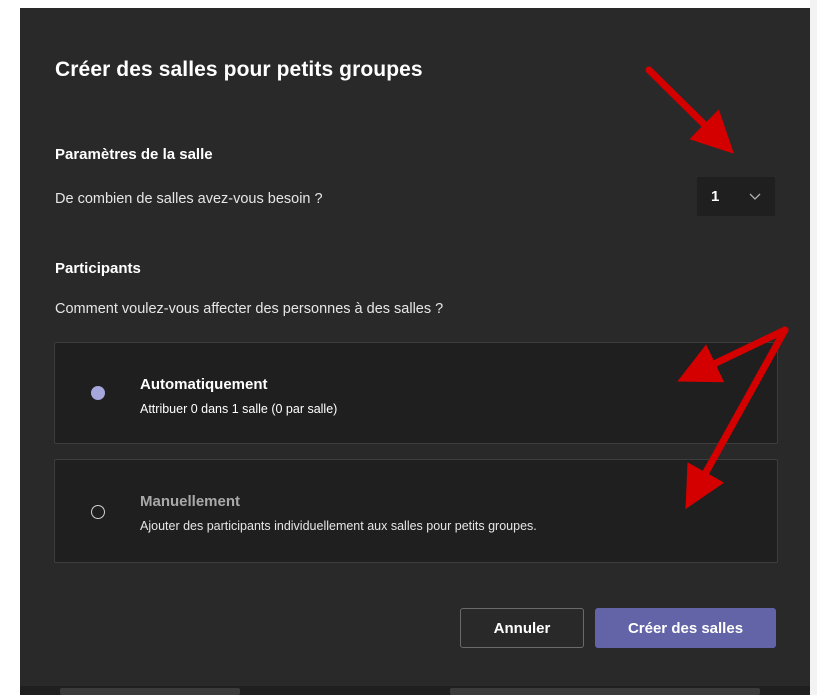 Image resolution: width=817 pixels, height=695 pixels. What do you see at coordinates (522, 628) in the screenshot?
I see `cancel-button: Annuler` at bounding box center [522, 628].